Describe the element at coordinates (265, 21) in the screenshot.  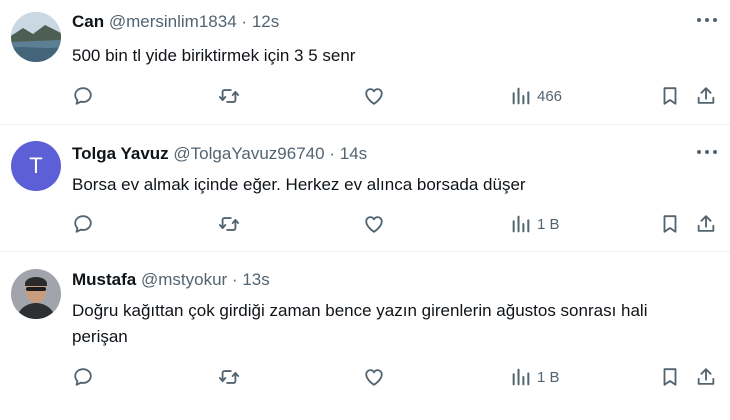
I see `timestamp: 12s` at that location.